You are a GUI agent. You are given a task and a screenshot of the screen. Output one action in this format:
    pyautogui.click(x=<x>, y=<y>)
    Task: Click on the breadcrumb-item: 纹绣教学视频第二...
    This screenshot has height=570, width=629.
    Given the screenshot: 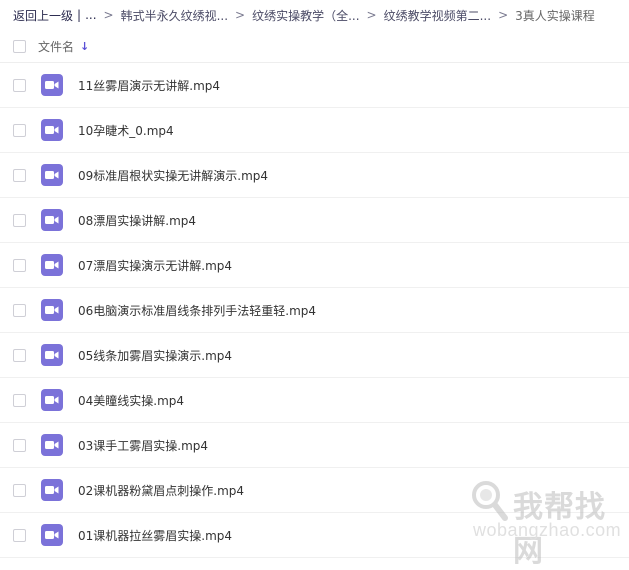 What is the action you would take?
    pyautogui.click(x=437, y=15)
    